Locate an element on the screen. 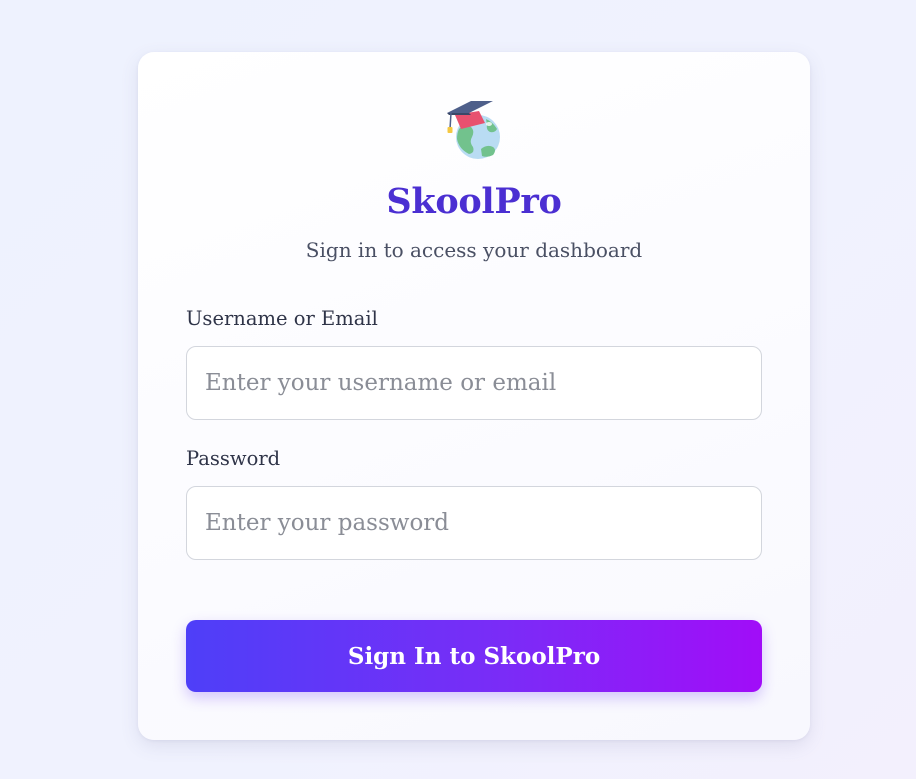 This screenshot has width=916, height=779. sign-in-button: Sign In to SkoolPro is located at coordinates (474, 656).